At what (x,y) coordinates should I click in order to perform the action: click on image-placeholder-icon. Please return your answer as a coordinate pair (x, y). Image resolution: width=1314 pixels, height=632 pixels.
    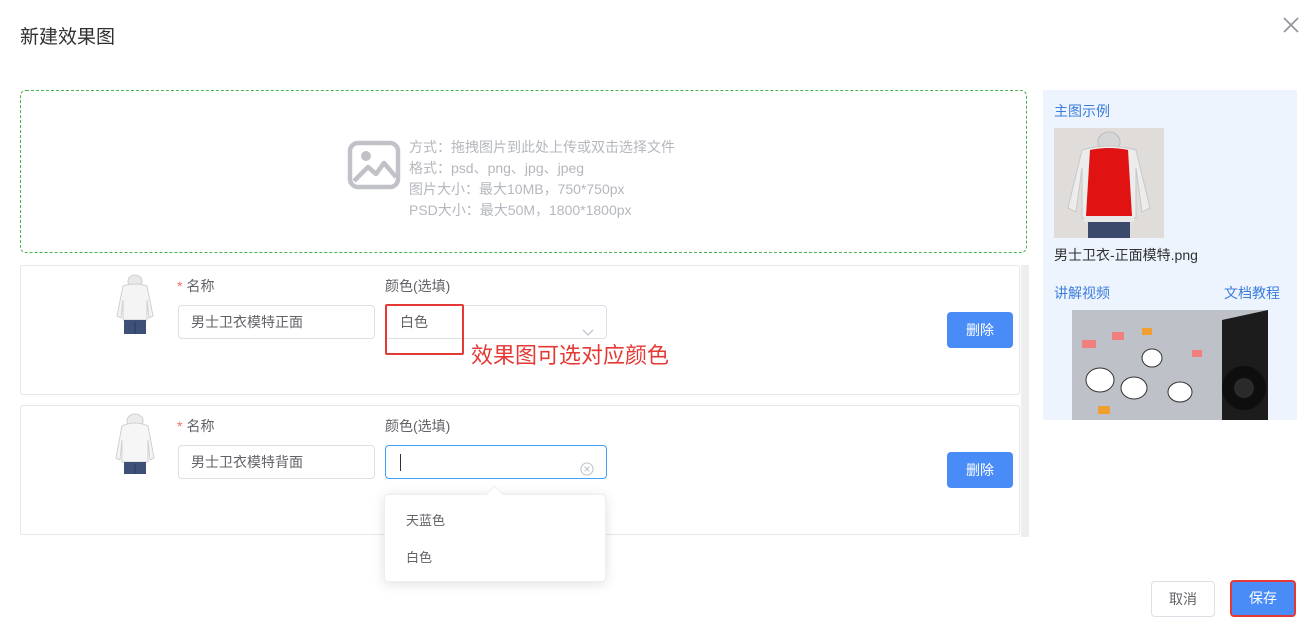
    Looking at the image, I should click on (374, 165).